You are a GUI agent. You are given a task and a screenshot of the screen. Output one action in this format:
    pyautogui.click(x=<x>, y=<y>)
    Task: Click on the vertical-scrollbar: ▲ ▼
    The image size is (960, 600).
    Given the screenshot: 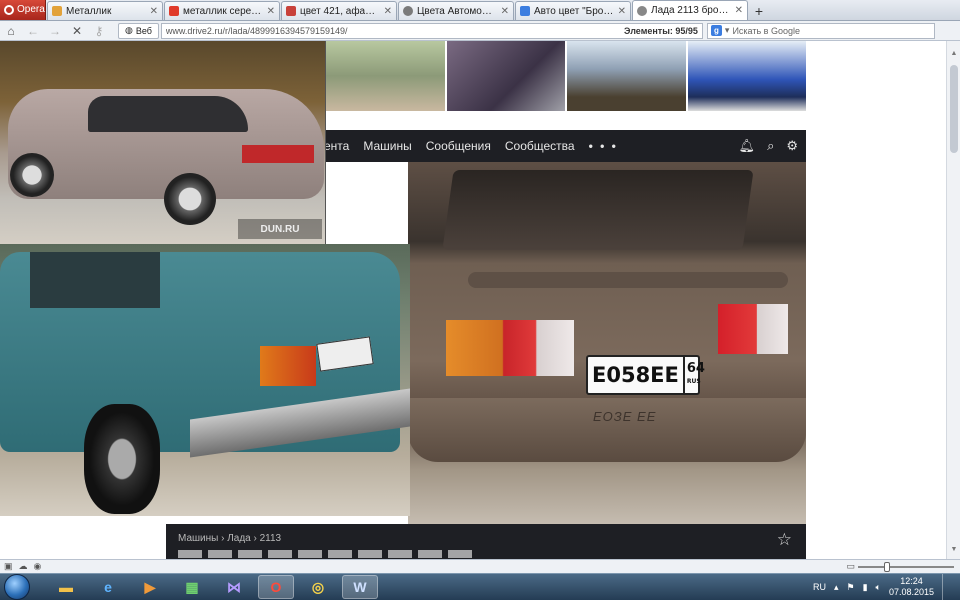 What is the action you would take?
    pyautogui.click(x=953, y=300)
    